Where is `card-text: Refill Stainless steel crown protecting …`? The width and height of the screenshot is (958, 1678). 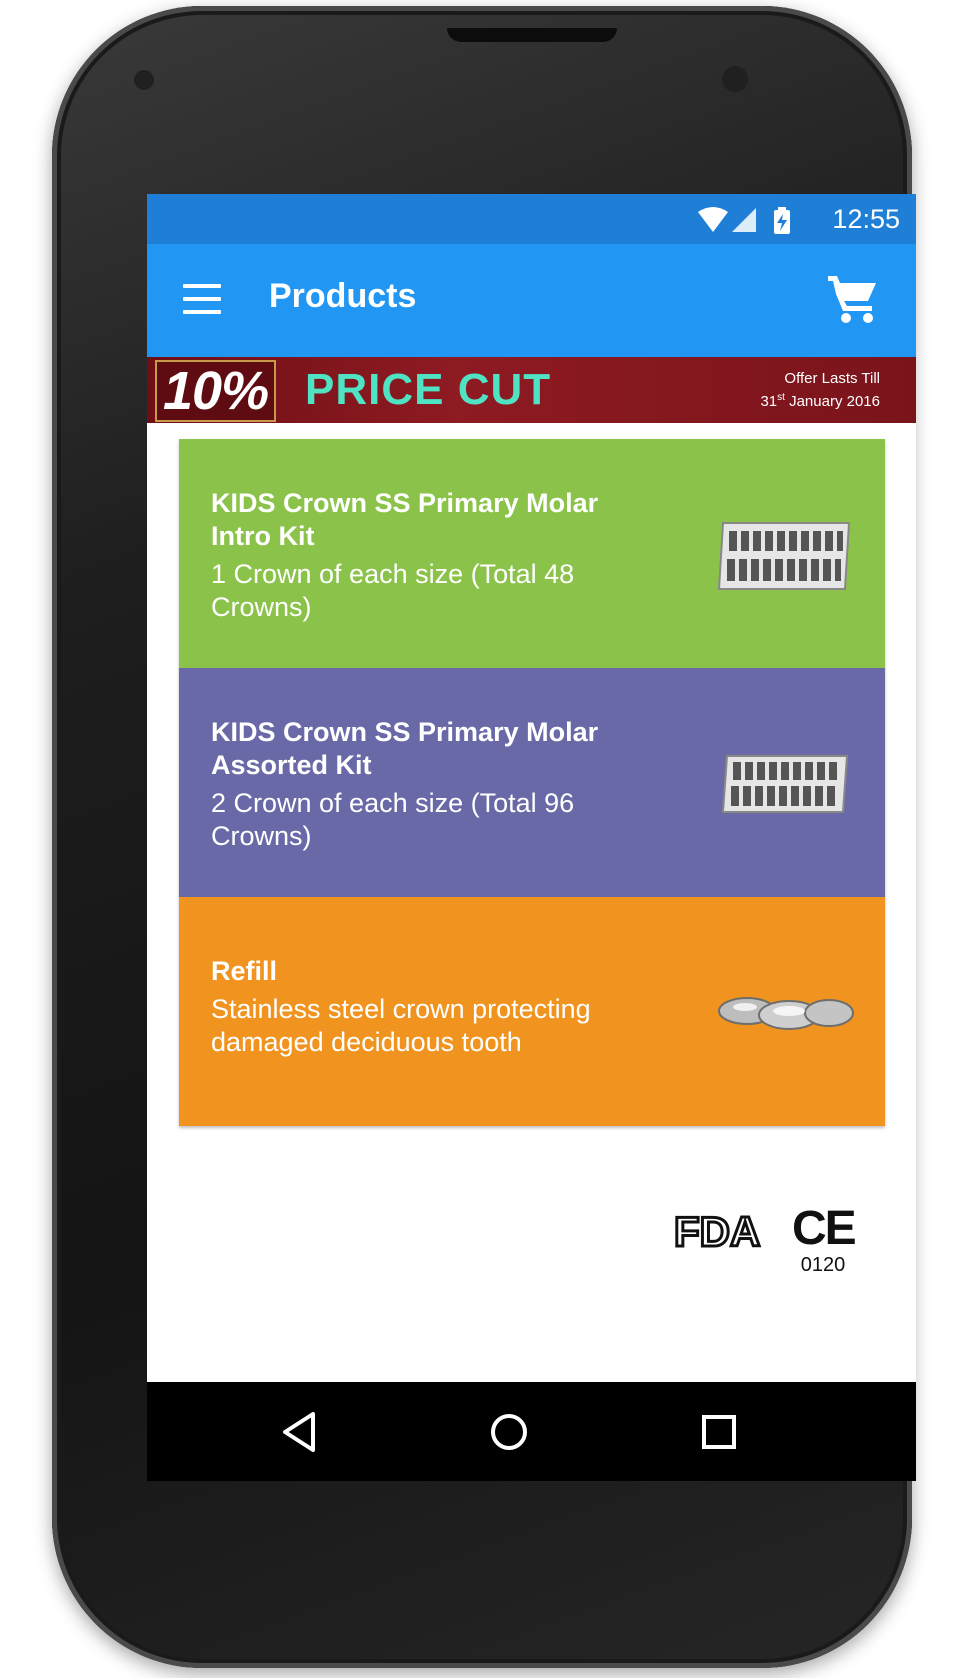
card-text: Refill Stainless steel crown protecting … is located at coordinates (436, 1007).